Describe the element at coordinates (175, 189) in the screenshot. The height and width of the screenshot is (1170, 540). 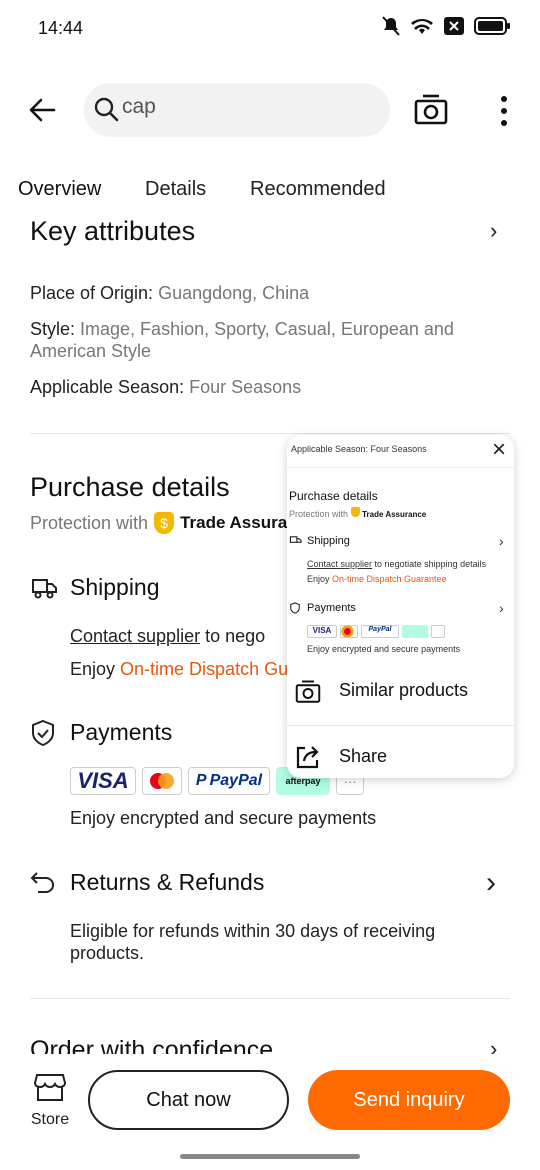
I see `tab-details: Details` at that location.